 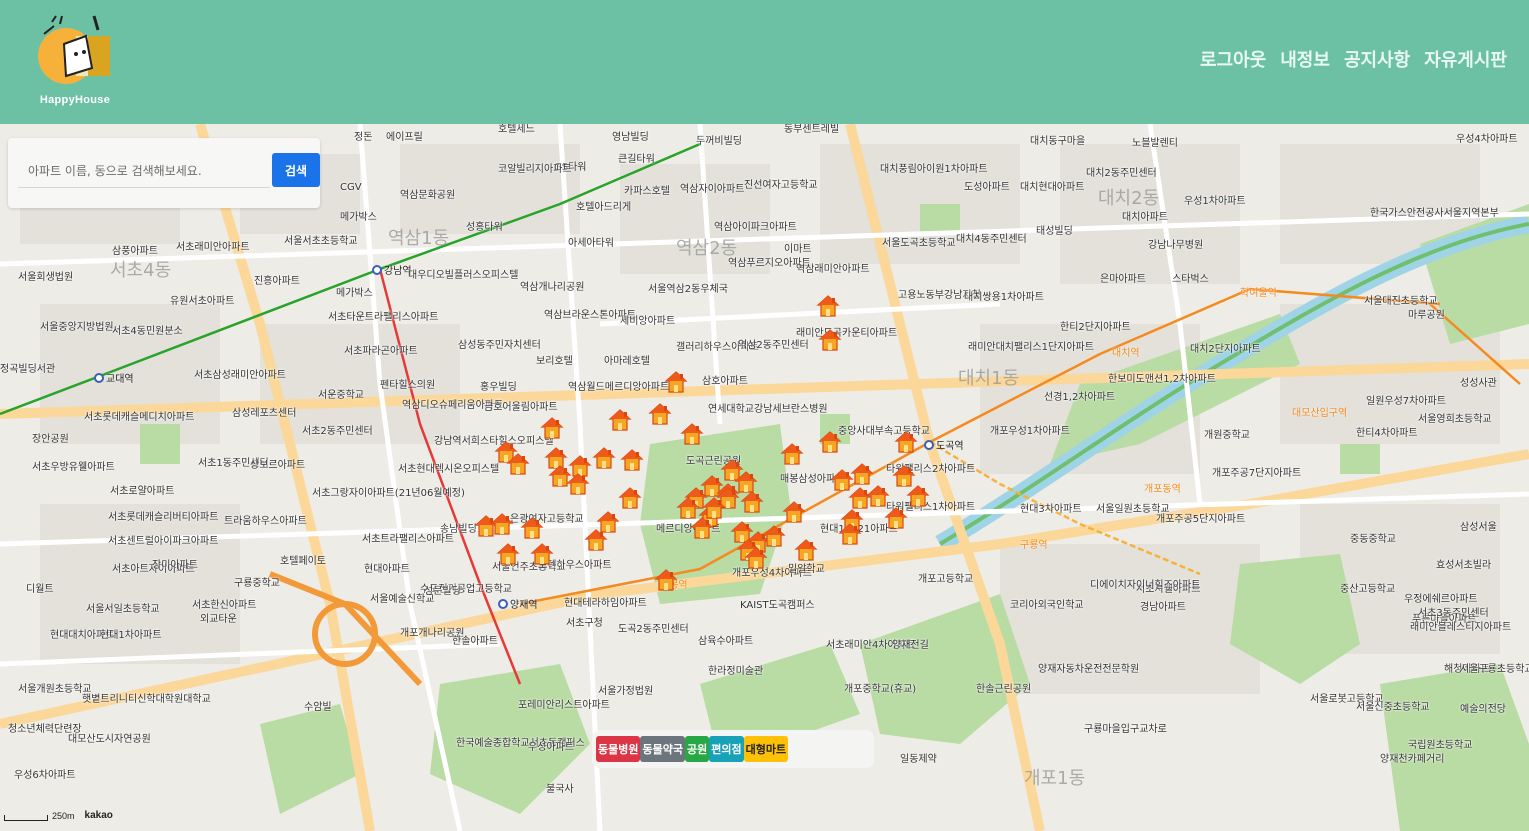 What do you see at coordinates (1155, 143) in the screenshot?
I see `map-place-label: 노블발렌티` at bounding box center [1155, 143].